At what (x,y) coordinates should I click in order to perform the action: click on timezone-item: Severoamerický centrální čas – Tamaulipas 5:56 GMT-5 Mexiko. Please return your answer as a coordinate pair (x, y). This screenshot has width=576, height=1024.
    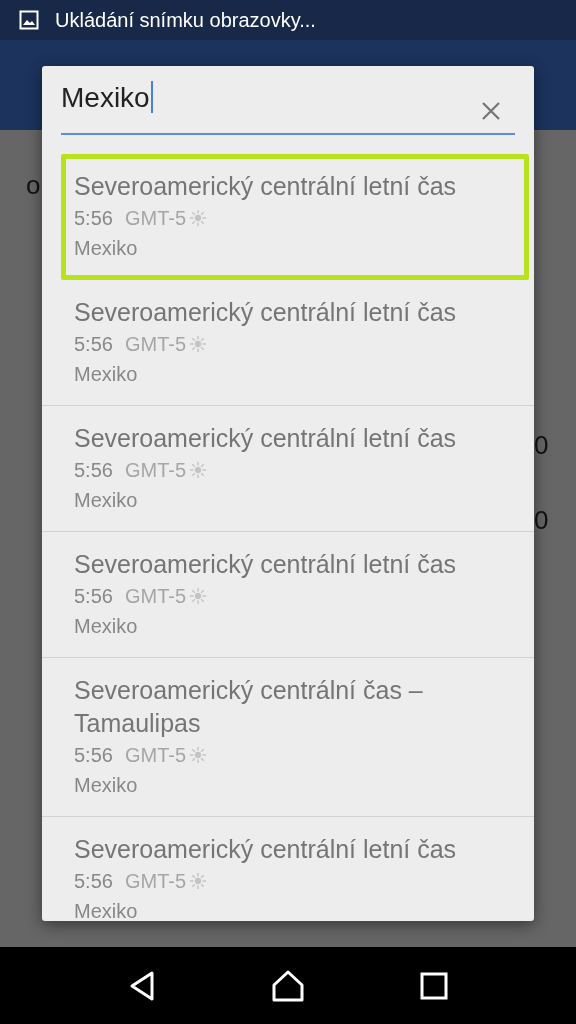
    Looking at the image, I should click on (288, 737).